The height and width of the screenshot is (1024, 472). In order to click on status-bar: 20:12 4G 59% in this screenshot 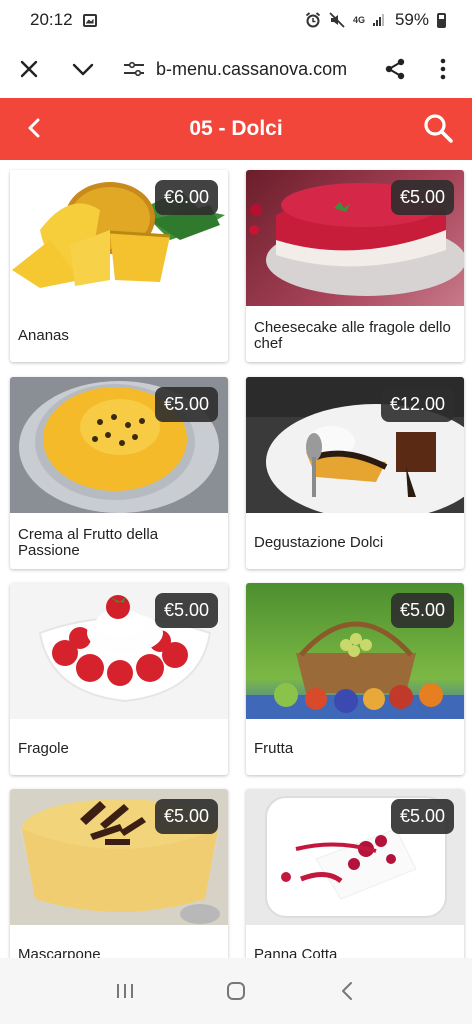, I will do `click(236, 20)`.